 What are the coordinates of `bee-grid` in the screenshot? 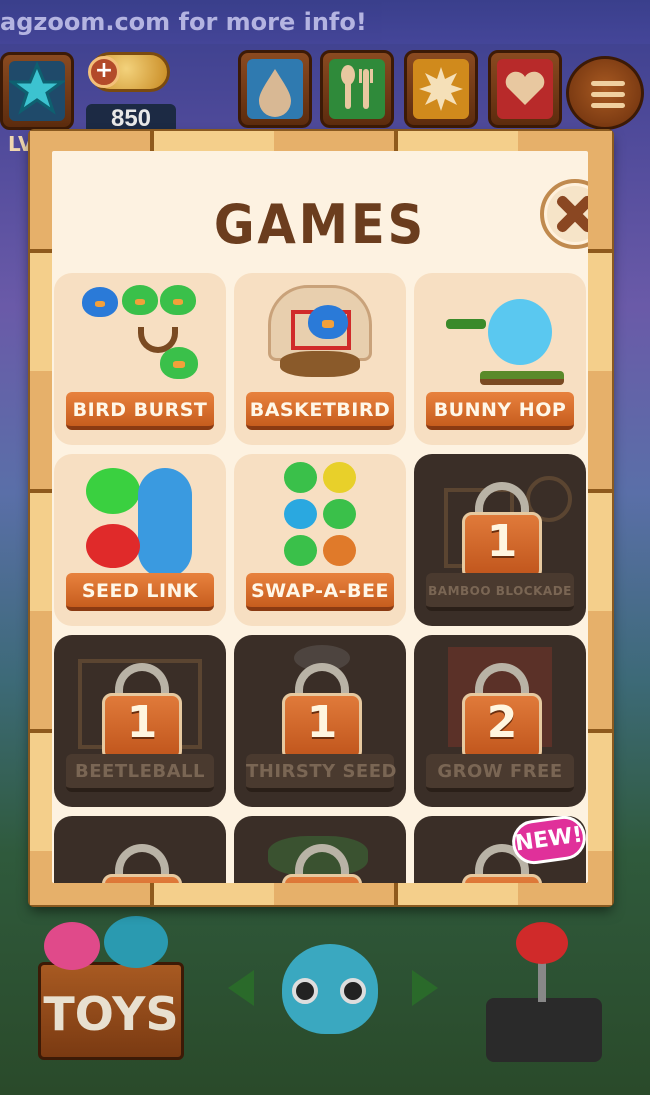 It's located at (320, 514).